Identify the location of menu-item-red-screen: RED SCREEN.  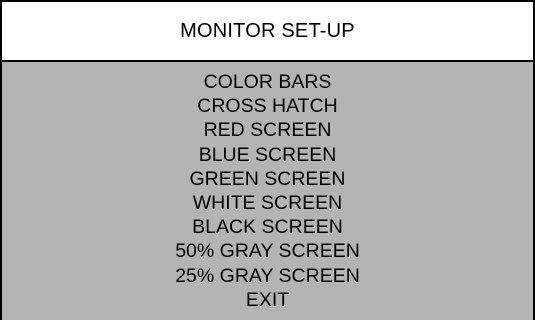
(267, 130).